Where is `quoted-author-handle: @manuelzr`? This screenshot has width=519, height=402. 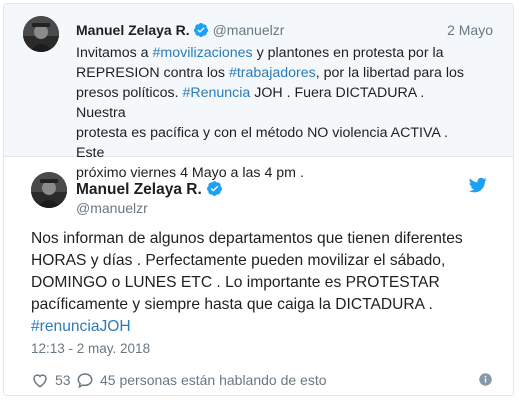
quoted-author-handle: @manuelzr is located at coordinates (249, 30).